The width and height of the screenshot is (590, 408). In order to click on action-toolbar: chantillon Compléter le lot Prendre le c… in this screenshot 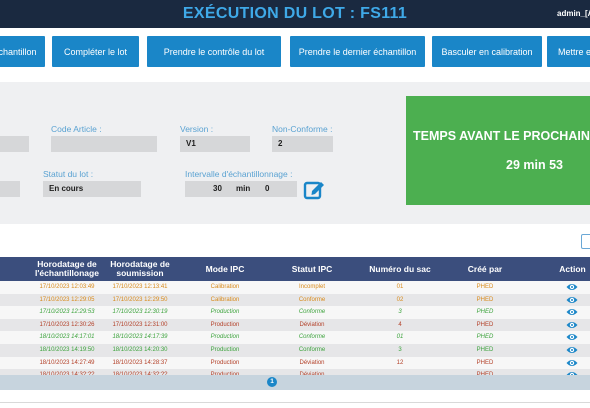, I will do `click(295, 52)`.